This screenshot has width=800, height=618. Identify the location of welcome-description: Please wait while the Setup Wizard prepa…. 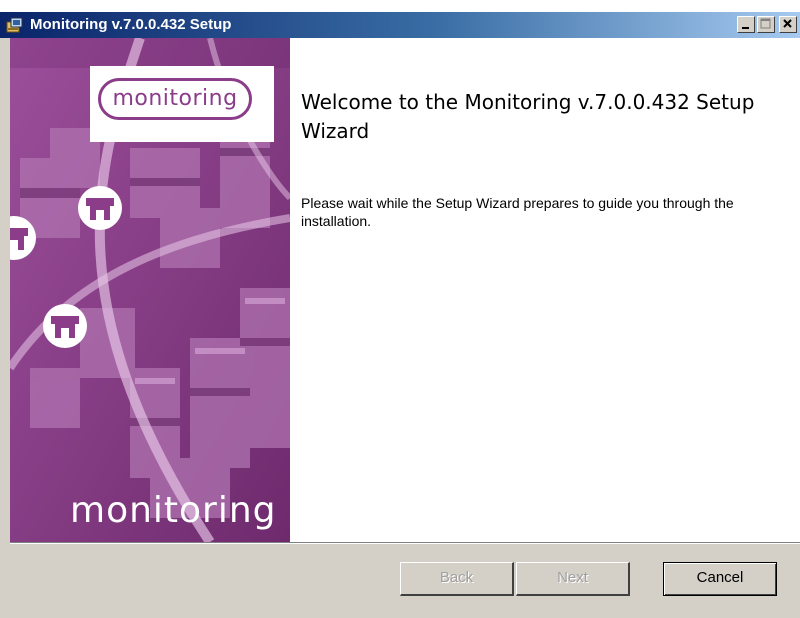
(517, 212).